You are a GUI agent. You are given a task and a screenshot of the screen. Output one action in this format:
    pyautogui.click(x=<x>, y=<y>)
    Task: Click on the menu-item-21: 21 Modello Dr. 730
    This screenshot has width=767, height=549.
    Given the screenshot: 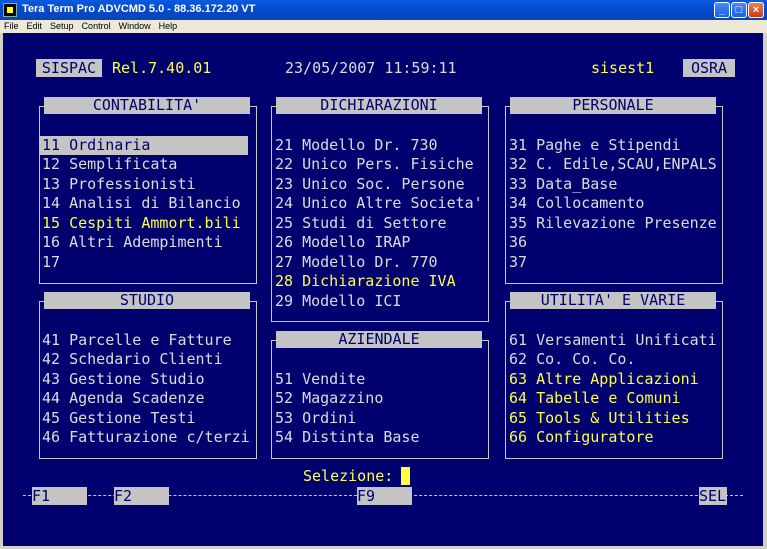 What is the action you would take?
    pyautogui.click(x=356, y=145)
    